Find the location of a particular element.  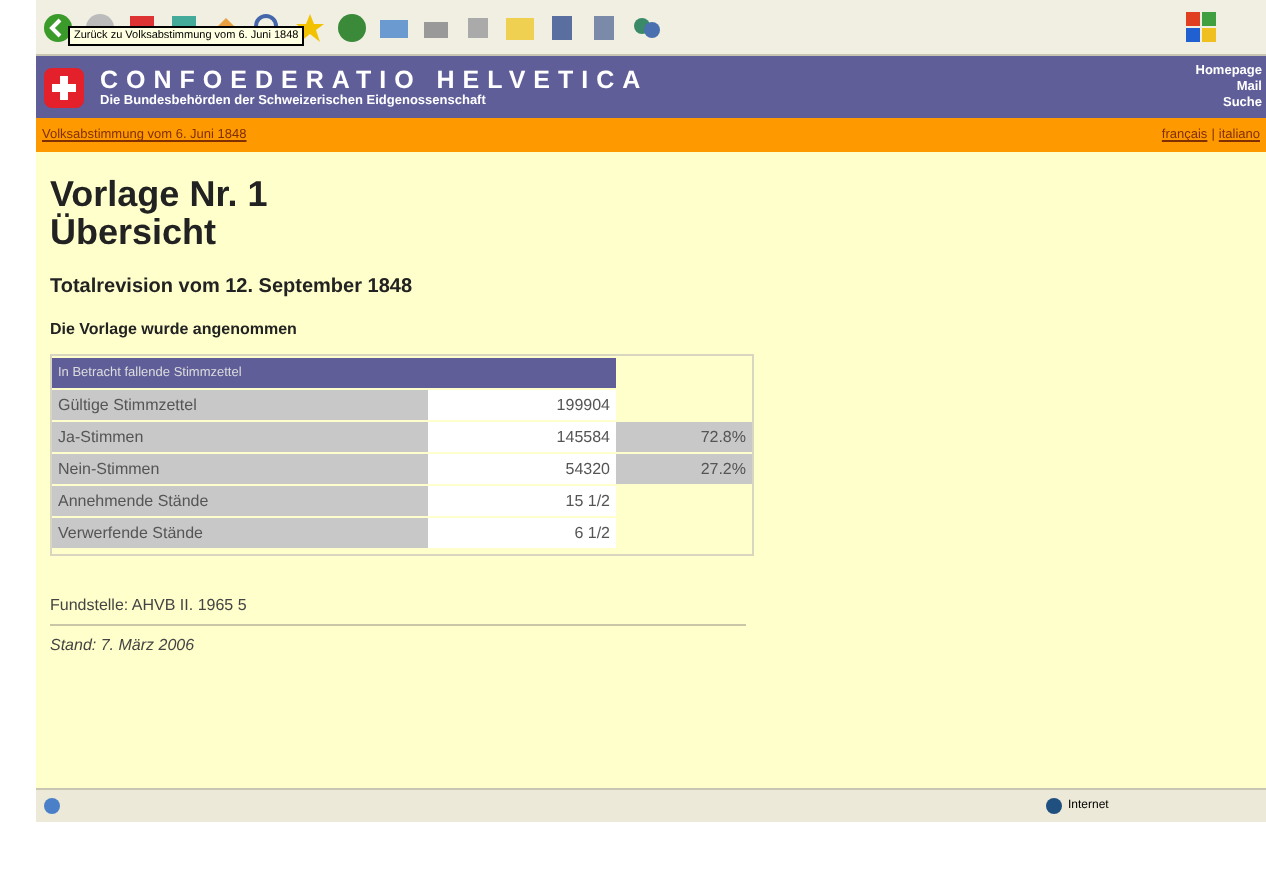

table-cell: 27.2% is located at coordinates (684, 469).